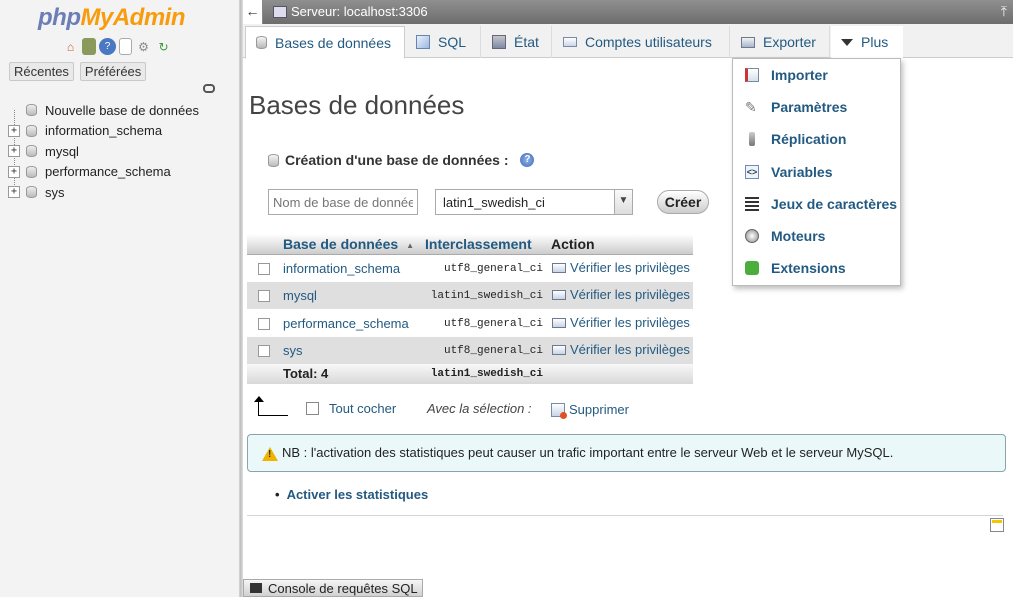 Image resolution: width=1013 pixels, height=597 pixels. What do you see at coordinates (241, 298) in the screenshot?
I see `nav-resize-handle` at bounding box center [241, 298].